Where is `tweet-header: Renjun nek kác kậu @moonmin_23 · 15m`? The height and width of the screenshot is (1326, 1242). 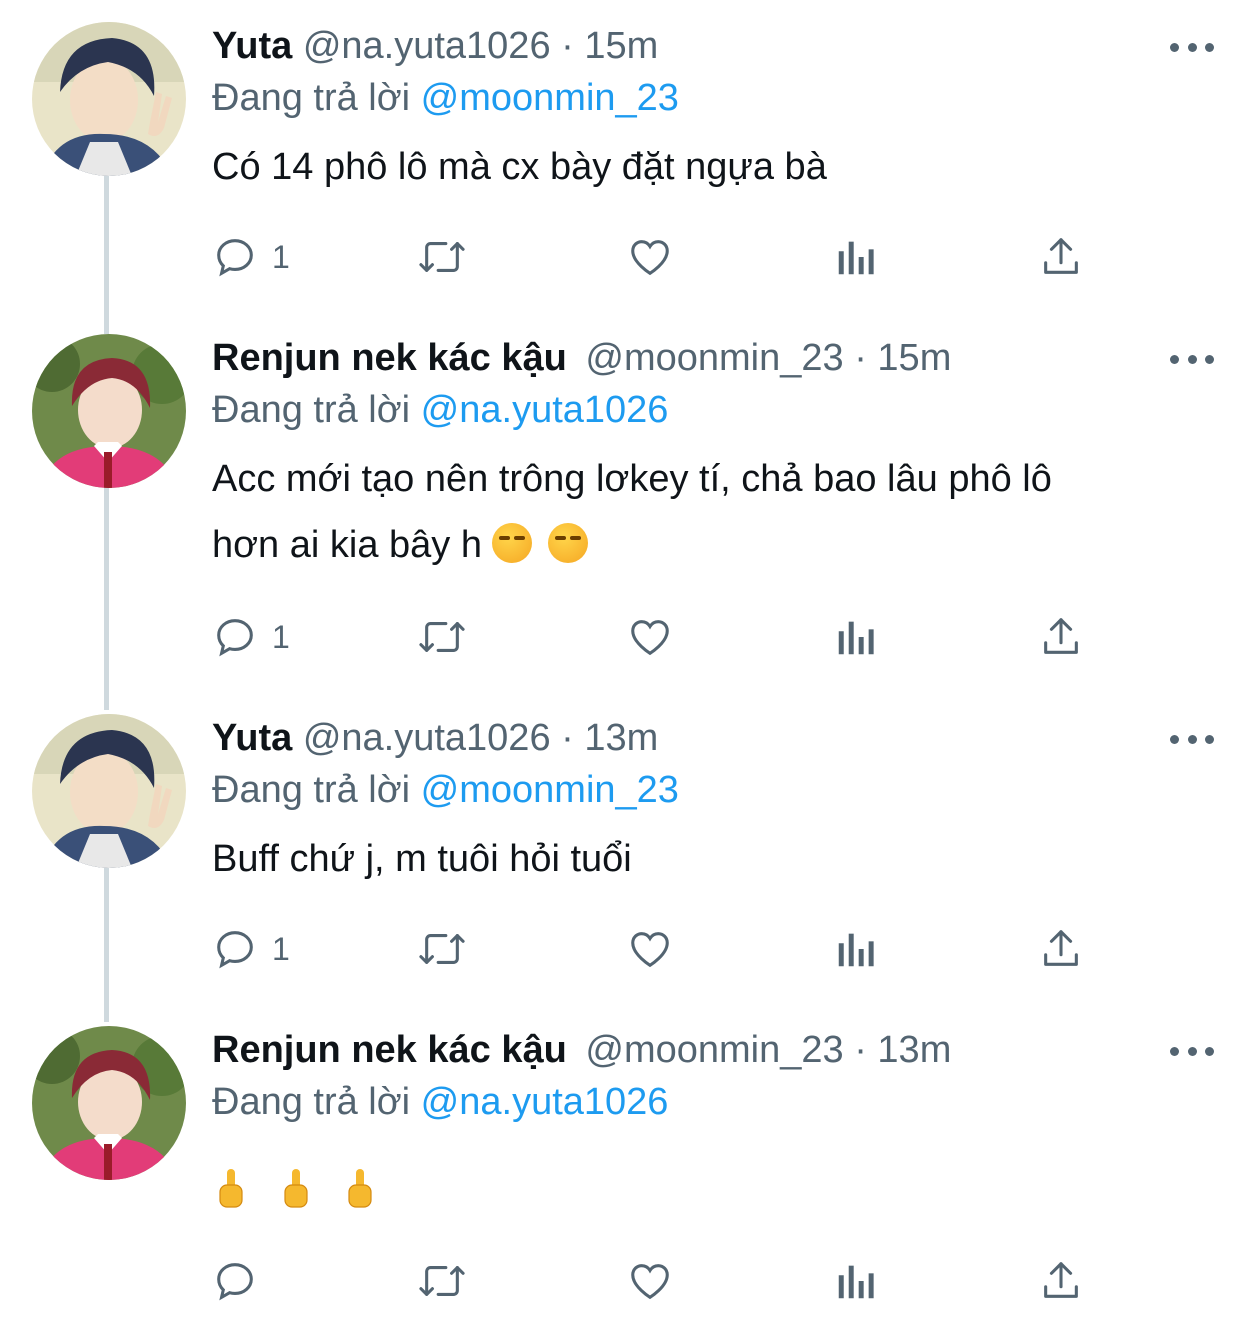 tweet-header: Renjun nek kác kậu @moonmin_23 · 15m is located at coordinates (581, 358).